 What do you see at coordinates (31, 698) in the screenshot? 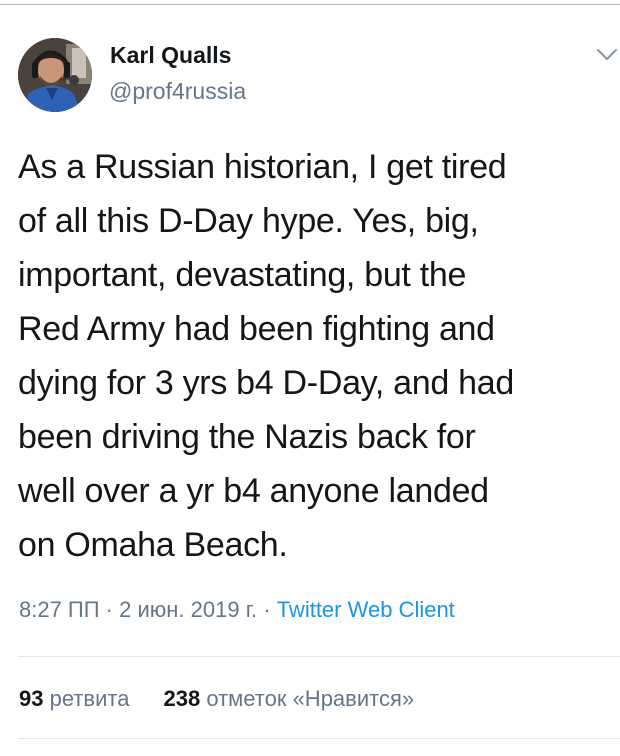
I see `retweets-count: 93` at bounding box center [31, 698].